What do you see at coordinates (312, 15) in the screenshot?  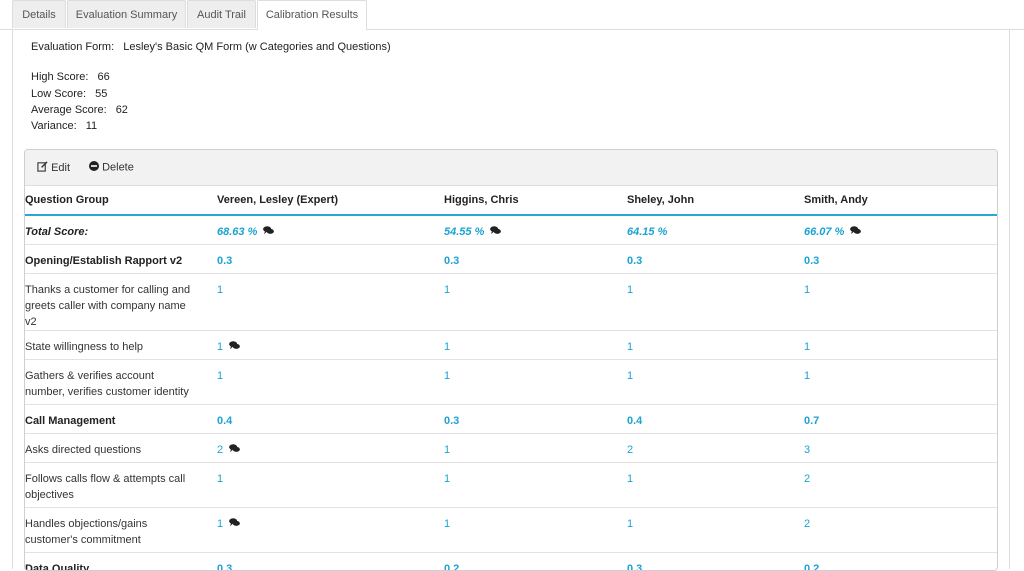 I see `tab-calibration-results: Calibration Results` at bounding box center [312, 15].